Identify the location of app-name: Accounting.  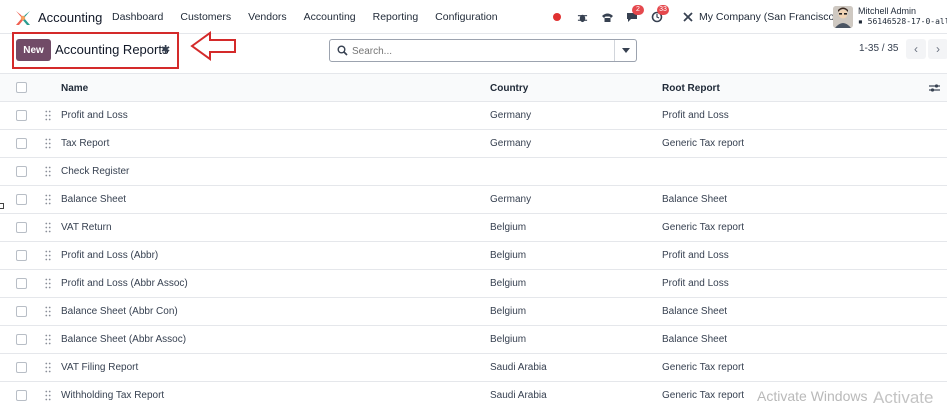
(70, 17).